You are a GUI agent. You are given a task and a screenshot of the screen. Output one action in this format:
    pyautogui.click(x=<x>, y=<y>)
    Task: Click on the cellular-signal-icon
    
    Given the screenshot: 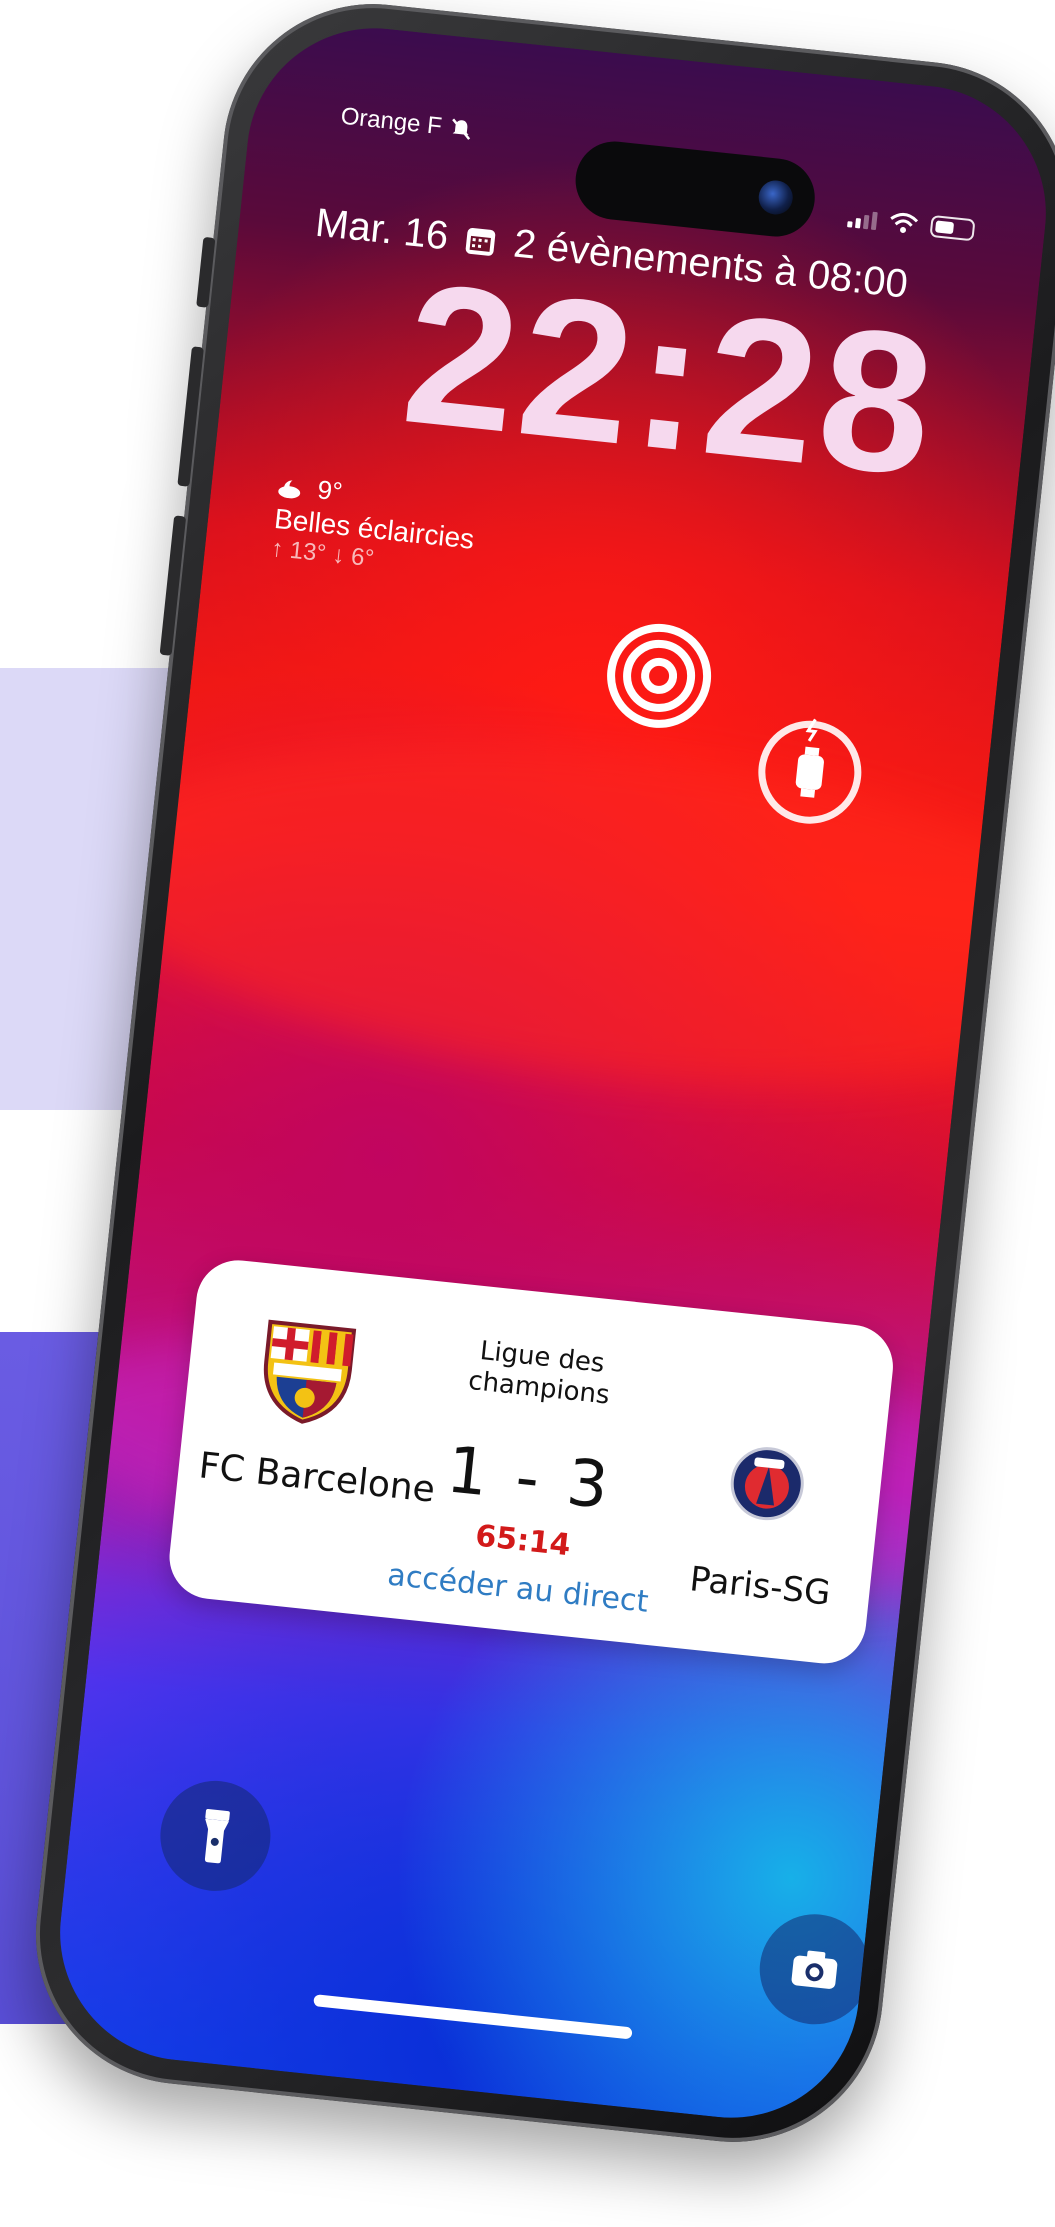 What is the action you would take?
    pyautogui.click(x=862, y=219)
    